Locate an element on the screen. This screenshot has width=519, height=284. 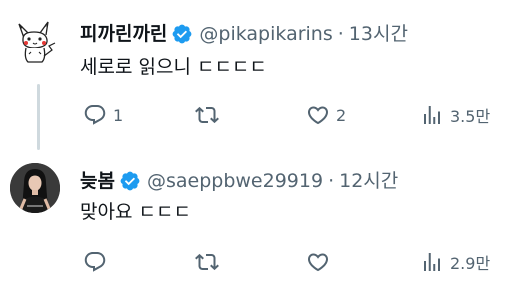
tweet-header: 늦봄 @saeppbwe29919 · 12시간 is located at coordinates (239, 181).